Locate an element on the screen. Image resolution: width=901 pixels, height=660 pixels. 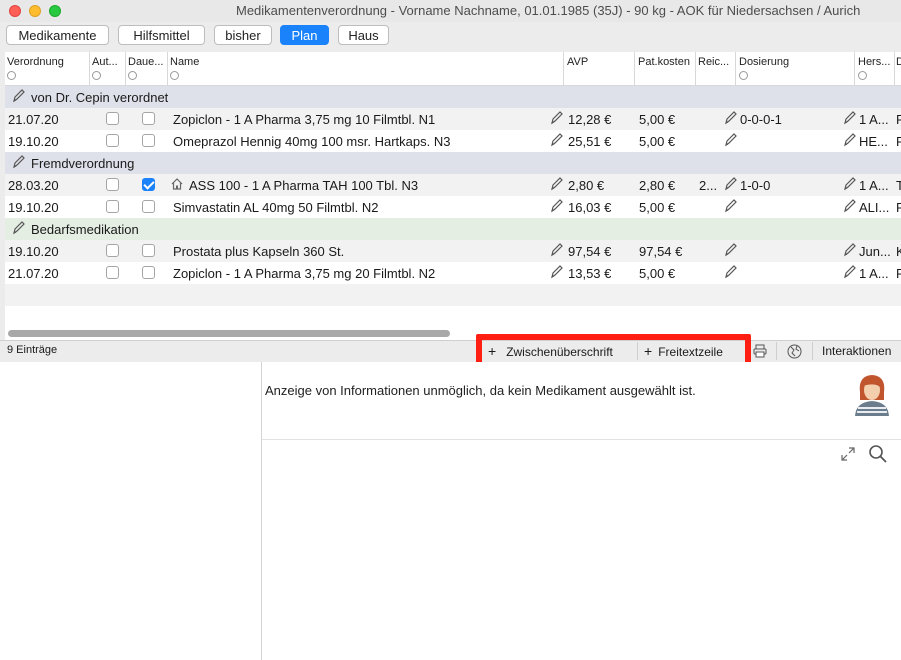
left-info-panel is located at coordinates (131, 511).